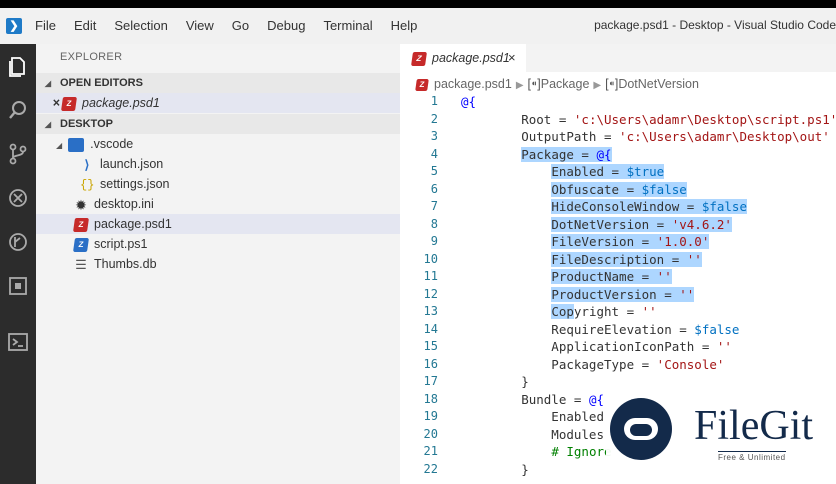  What do you see at coordinates (612, 84) in the screenshot?
I see `object-icon: [⁌]` at bounding box center [612, 84].